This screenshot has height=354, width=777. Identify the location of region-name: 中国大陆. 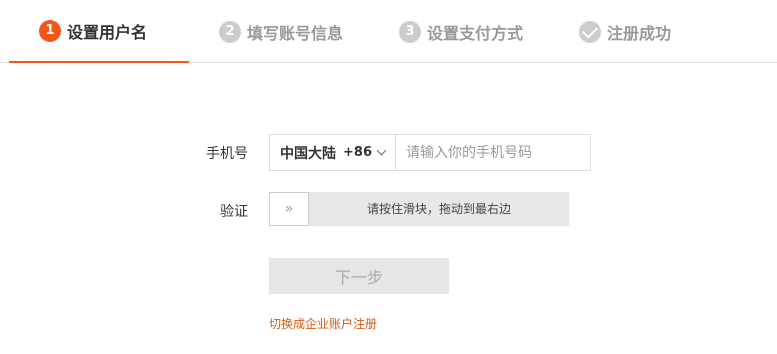
(308, 153).